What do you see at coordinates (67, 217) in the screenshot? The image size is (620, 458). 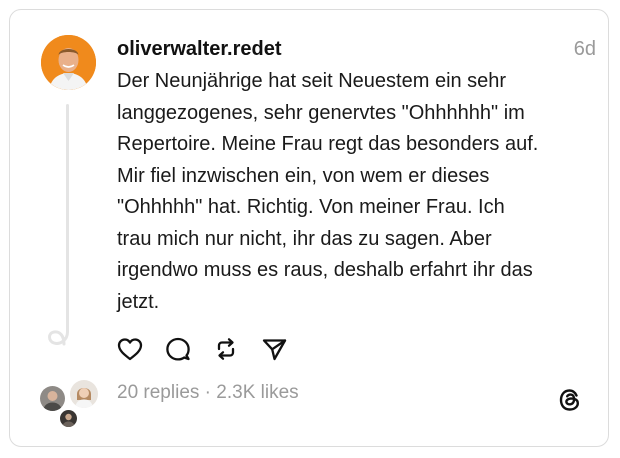 I see `thread-line` at bounding box center [67, 217].